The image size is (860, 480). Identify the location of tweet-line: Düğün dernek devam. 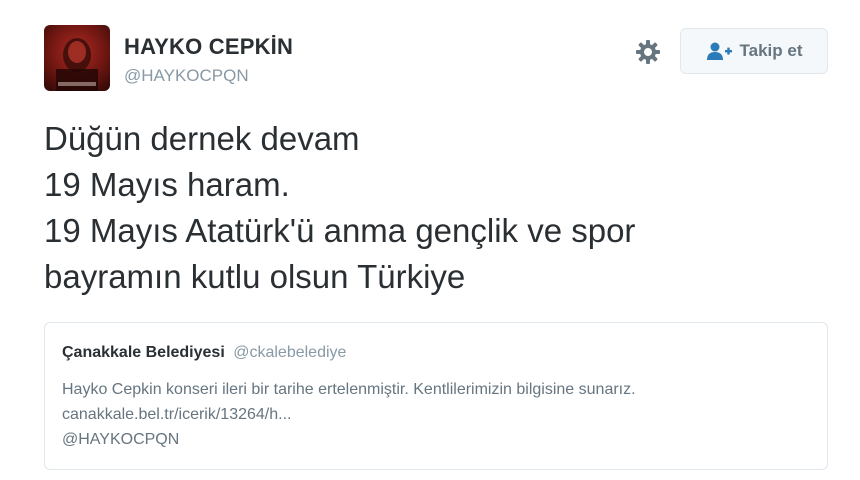
(202, 138).